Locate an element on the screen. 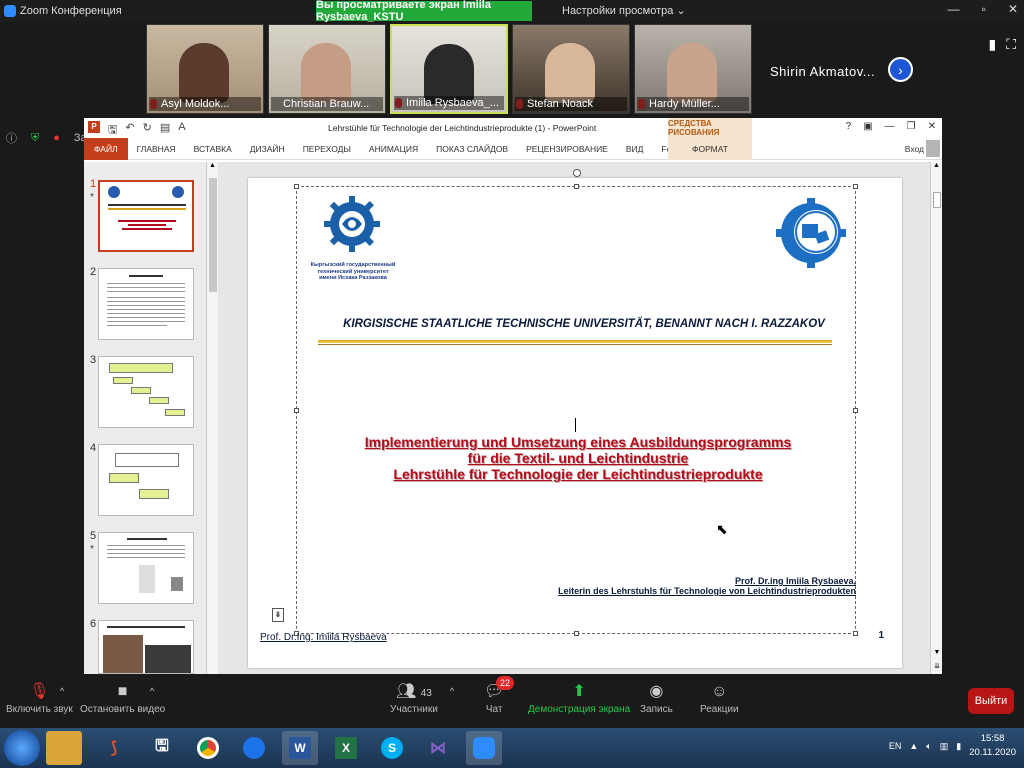 The width and height of the screenshot is (1024, 768). taskbar-clock: 15:58 20.11.2020 is located at coordinates (992, 746).